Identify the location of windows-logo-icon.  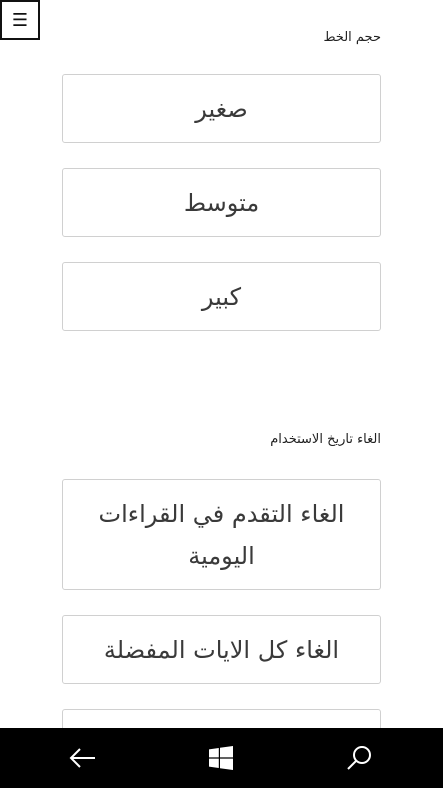
(221, 758).